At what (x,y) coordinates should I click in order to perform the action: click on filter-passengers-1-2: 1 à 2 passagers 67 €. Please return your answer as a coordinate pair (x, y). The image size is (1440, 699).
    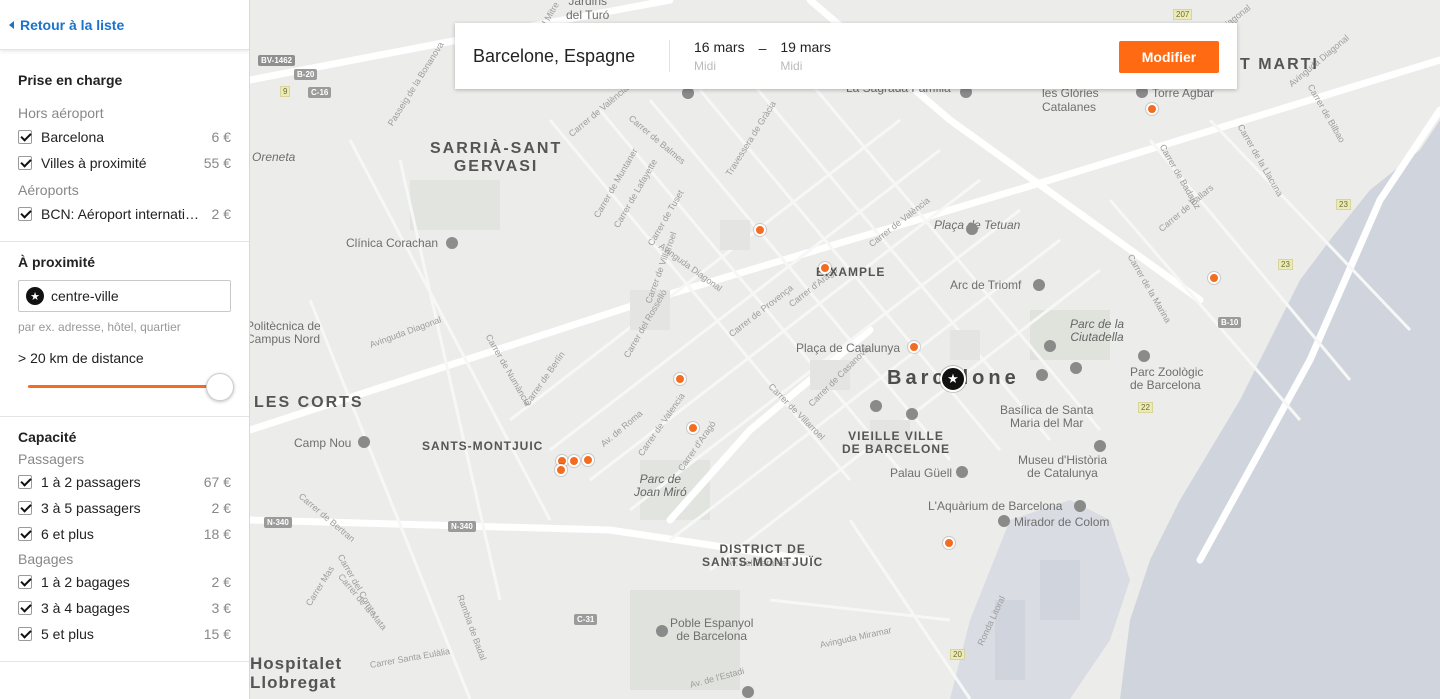
    Looking at the image, I should click on (124, 482).